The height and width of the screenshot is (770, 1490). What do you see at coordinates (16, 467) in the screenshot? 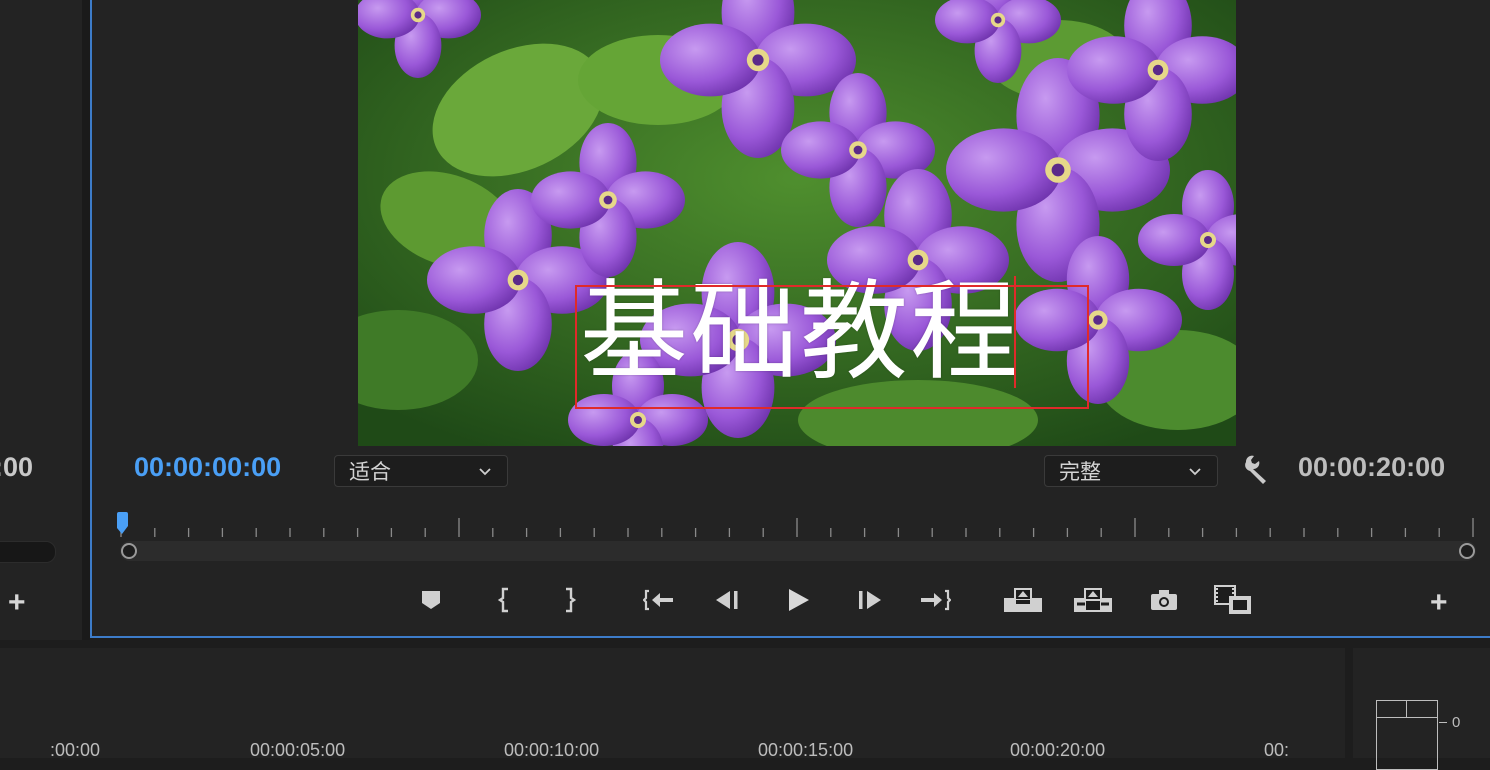
I see `source-timecode: :00` at bounding box center [16, 467].